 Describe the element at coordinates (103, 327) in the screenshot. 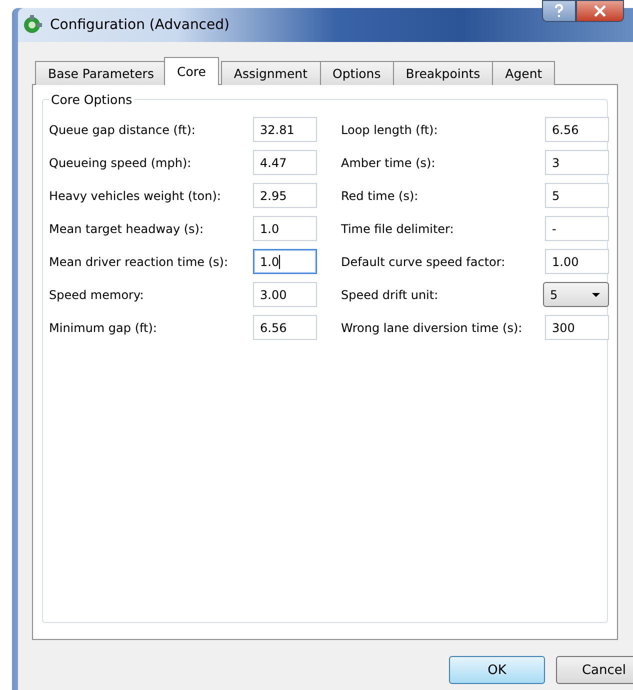

I see `field-label: Minimum gap (ft):` at that location.